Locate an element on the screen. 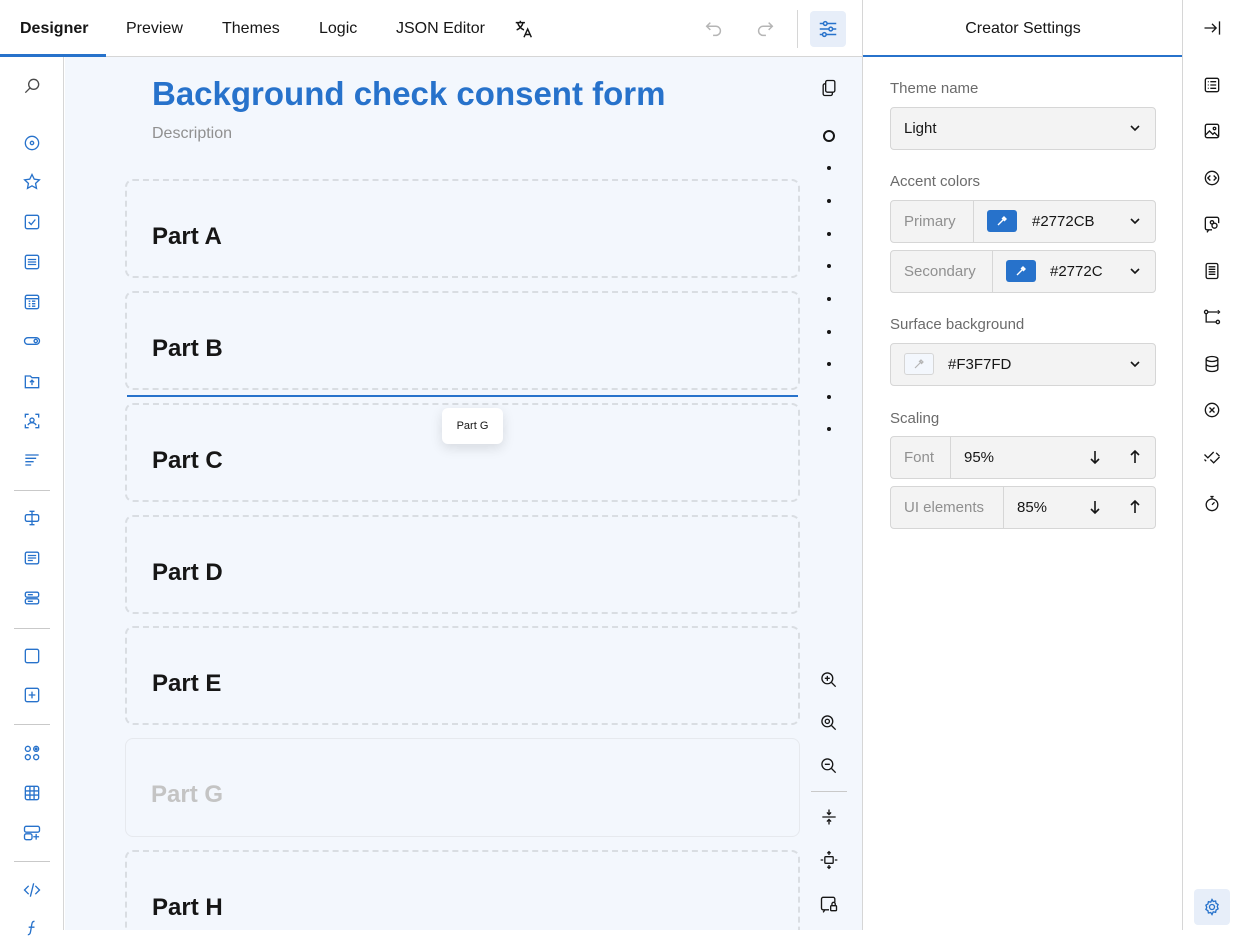 This screenshot has width=1240, height=942. surface-background-value: #F3F7FD is located at coordinates (979, 364).